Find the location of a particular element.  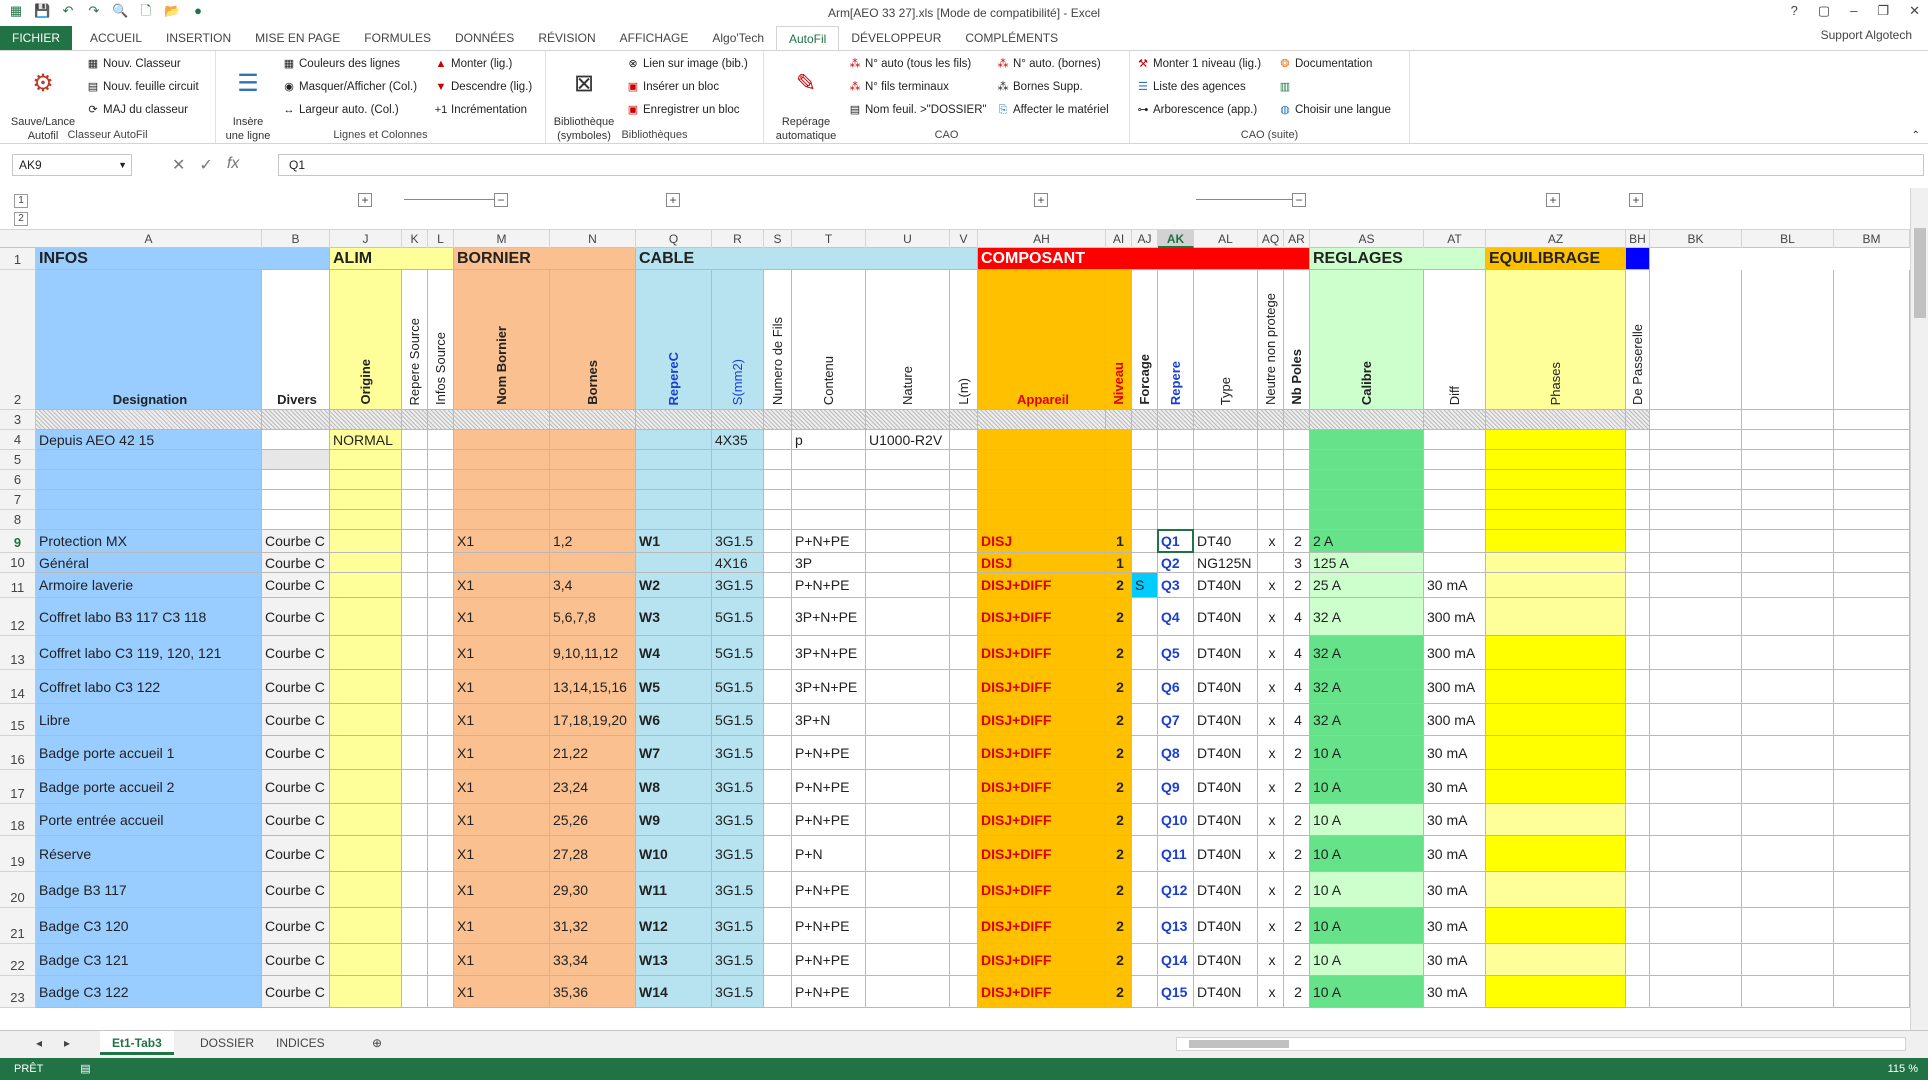

masquer-afficher-button: ◉ Masquer/Afficher (Col.) is located at coordinates (349, 87).